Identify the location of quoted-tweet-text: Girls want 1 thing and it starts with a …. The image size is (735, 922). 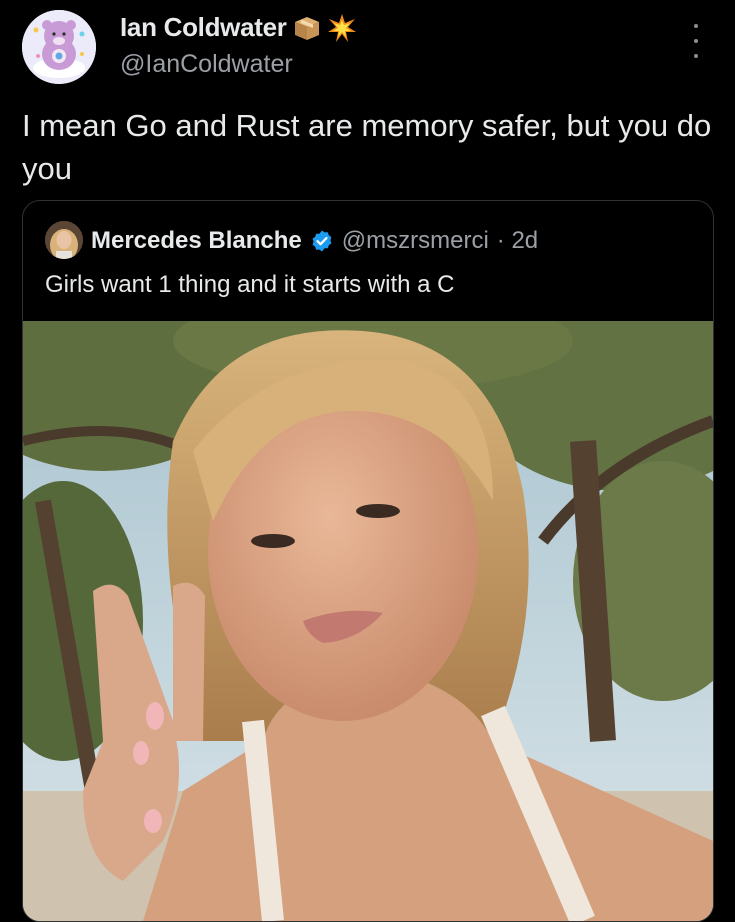
(250, 284).